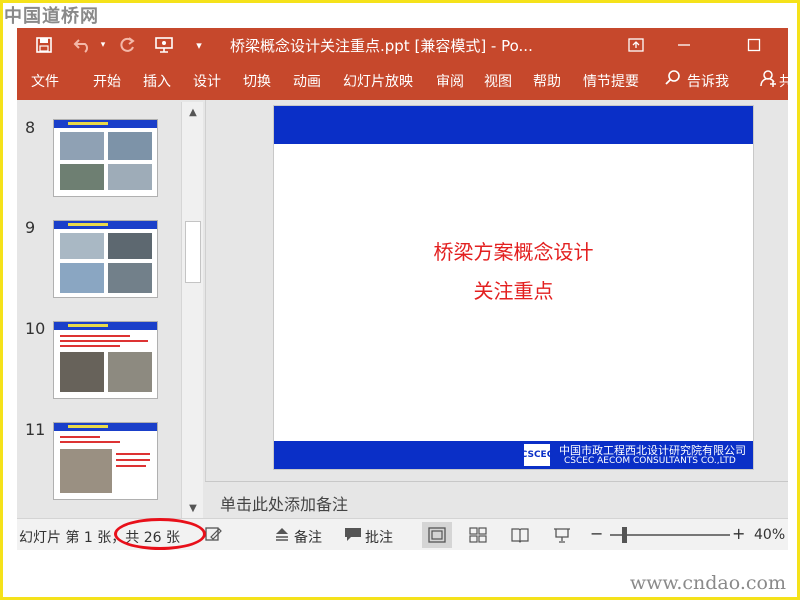 The image size is (800, 600). What do you see at coordinates (707, 583) in the screenshot?
I see `watermark-bottom: www.cndao.com` at bounding box center [707, 583].